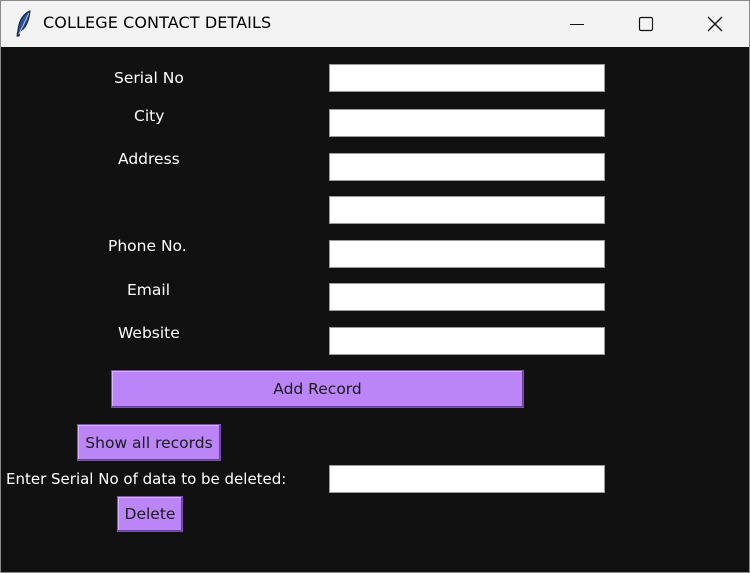 This screenshot has width=750, height=573. I want to click on website-label: Website, so click(149, 333).